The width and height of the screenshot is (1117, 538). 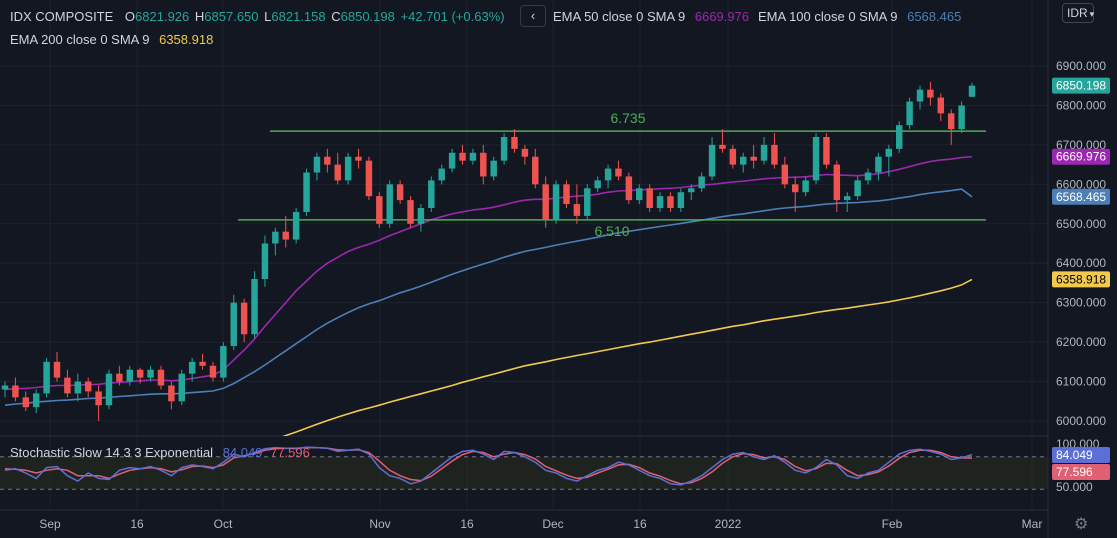 I want to click on ema50-legend: EMA 50 close 0 SMA 9 6669.976, so click(x=652, y=16).